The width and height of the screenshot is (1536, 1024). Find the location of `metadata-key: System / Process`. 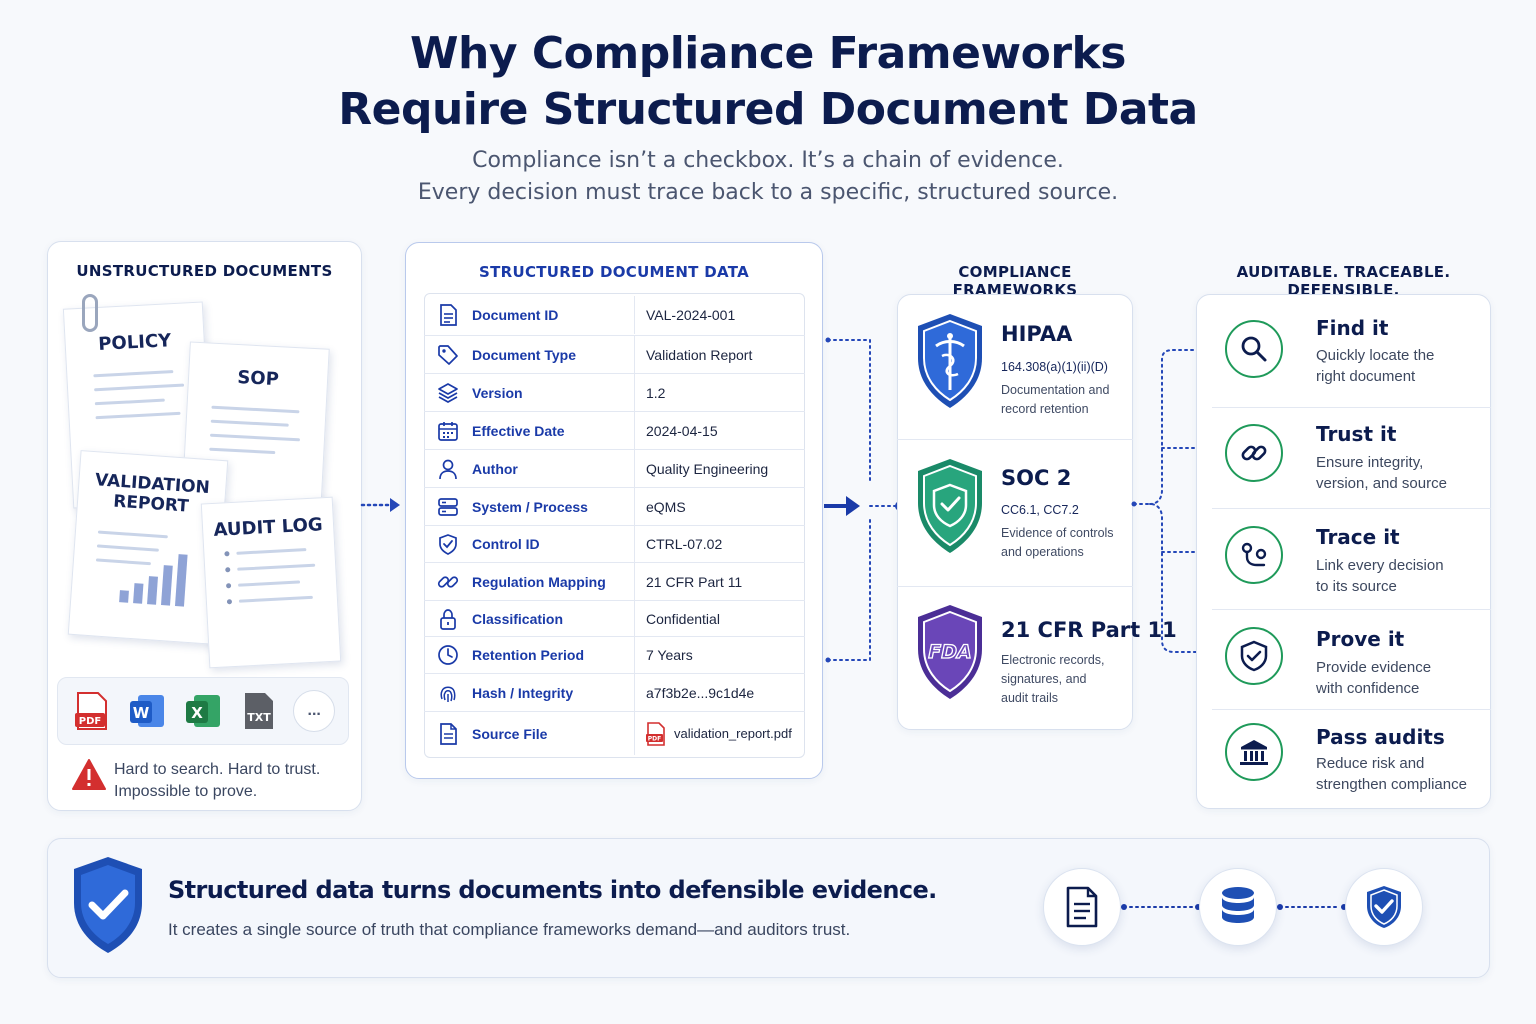

metadata-key: System / Process is located at coordinates (530, 506).